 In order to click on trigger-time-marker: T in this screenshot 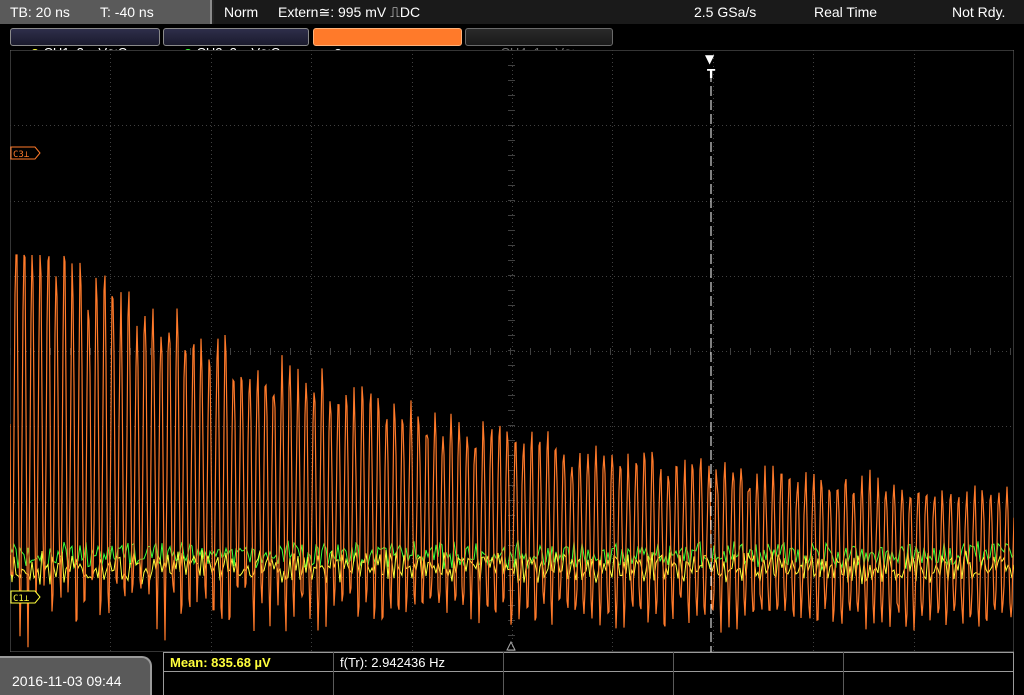, I will do `click(711, 74)`.